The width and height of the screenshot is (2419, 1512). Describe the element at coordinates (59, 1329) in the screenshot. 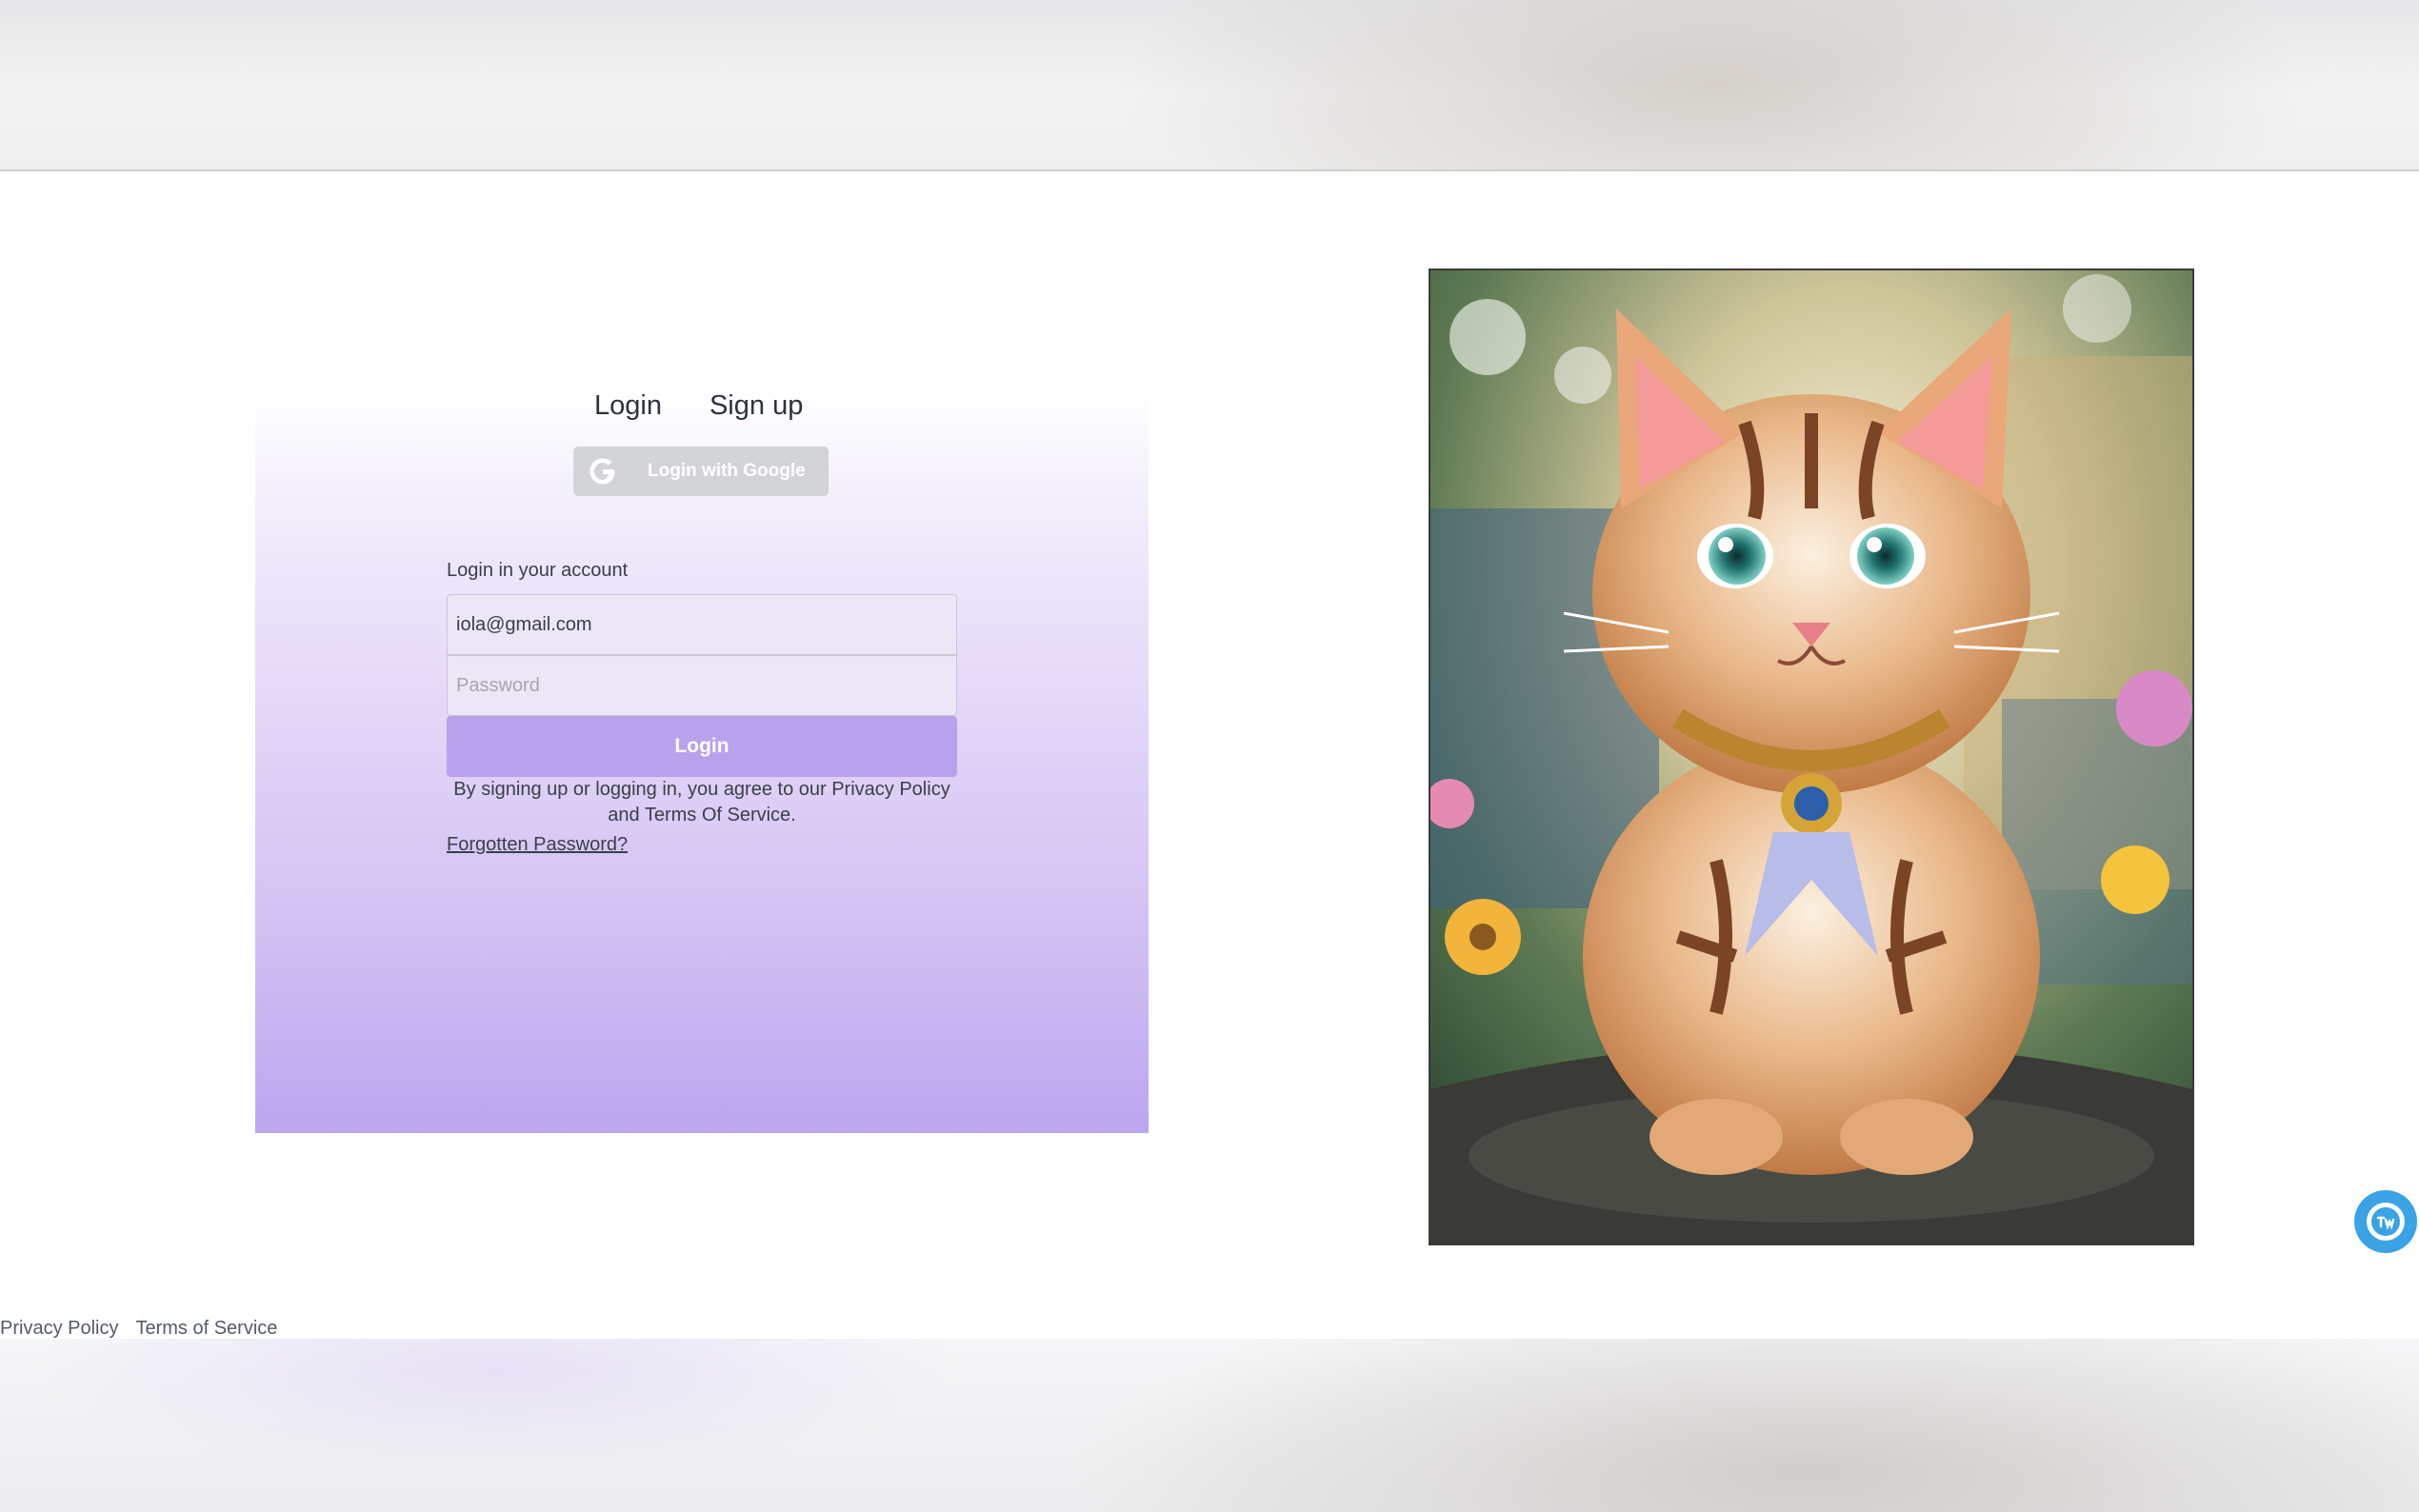

I see `footer-privacy-policy-link: Privacy Policy` at that location.